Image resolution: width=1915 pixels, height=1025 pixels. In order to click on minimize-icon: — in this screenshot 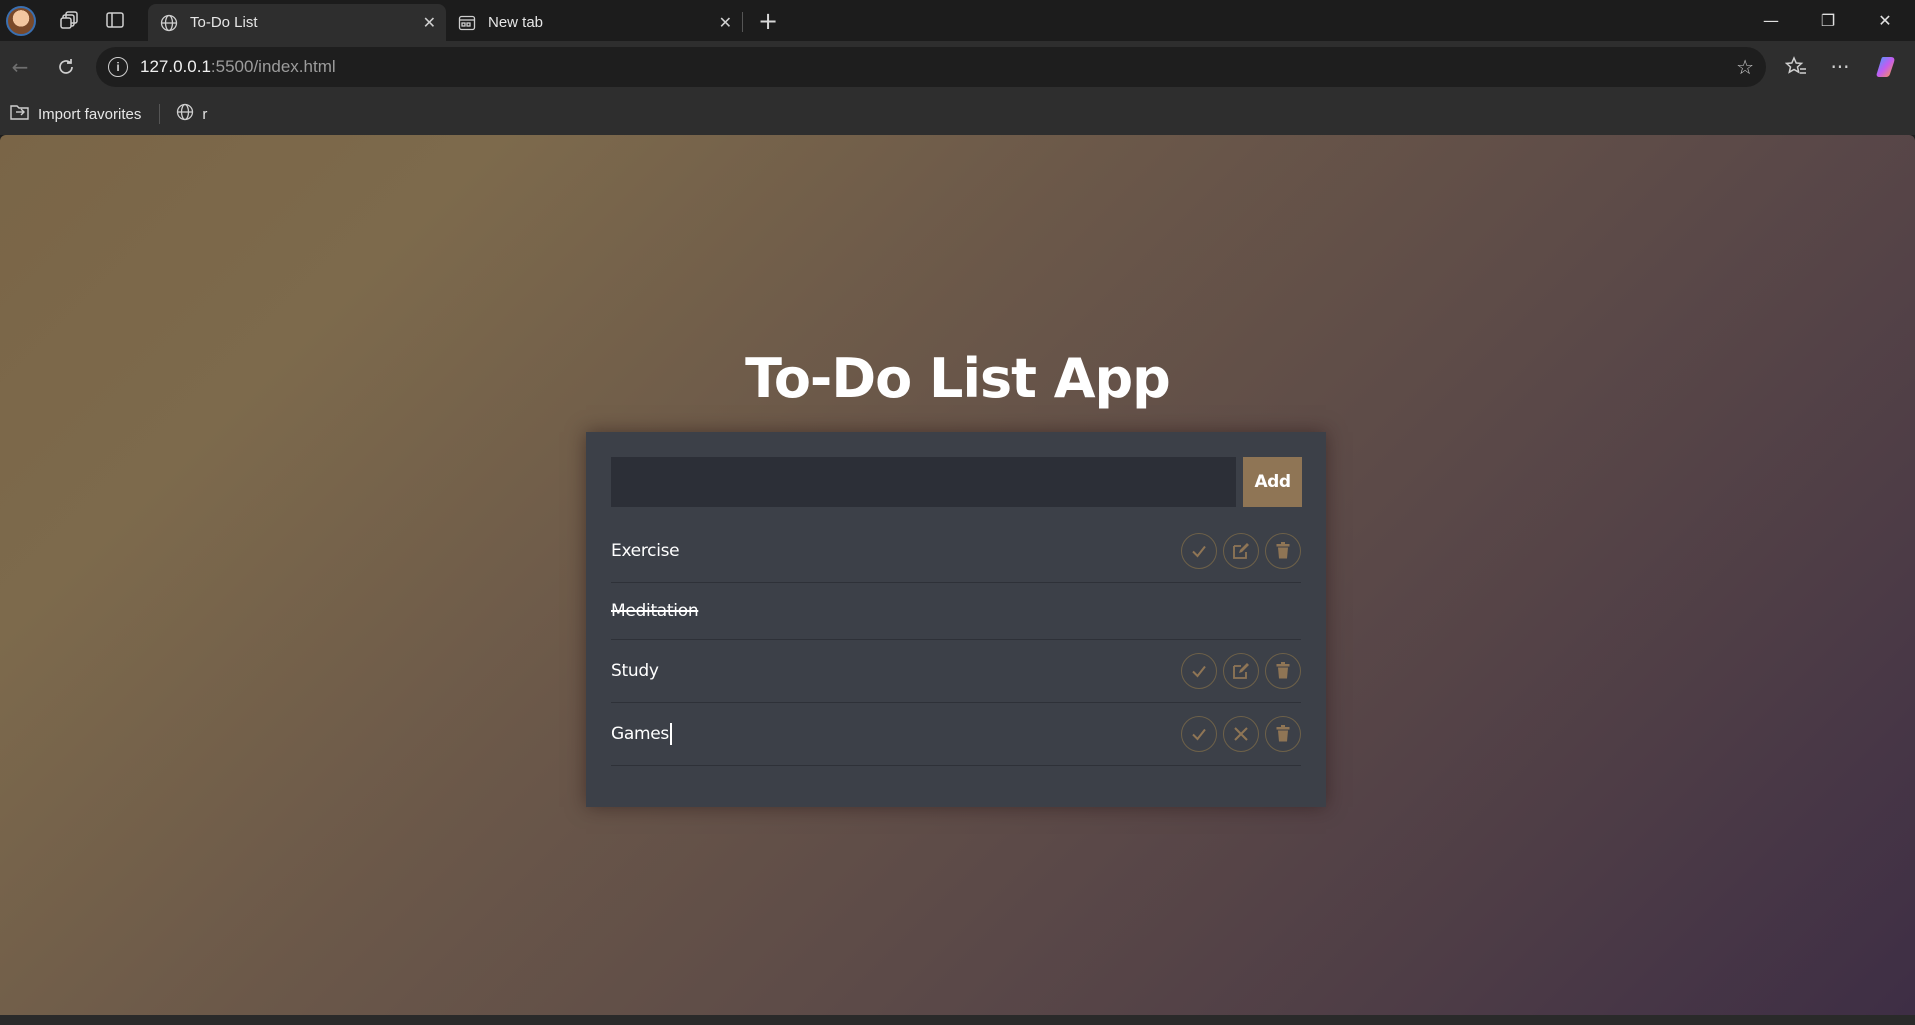, I will do `click(1771, 20)`.